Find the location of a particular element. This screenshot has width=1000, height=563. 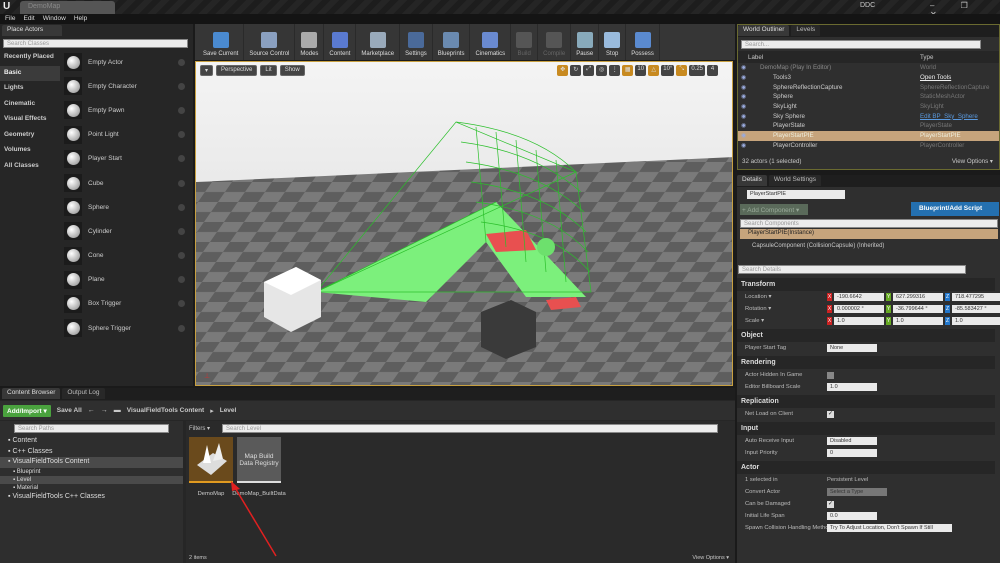

toolbar-settings-button: Settings is located at coordinates (416, 42).